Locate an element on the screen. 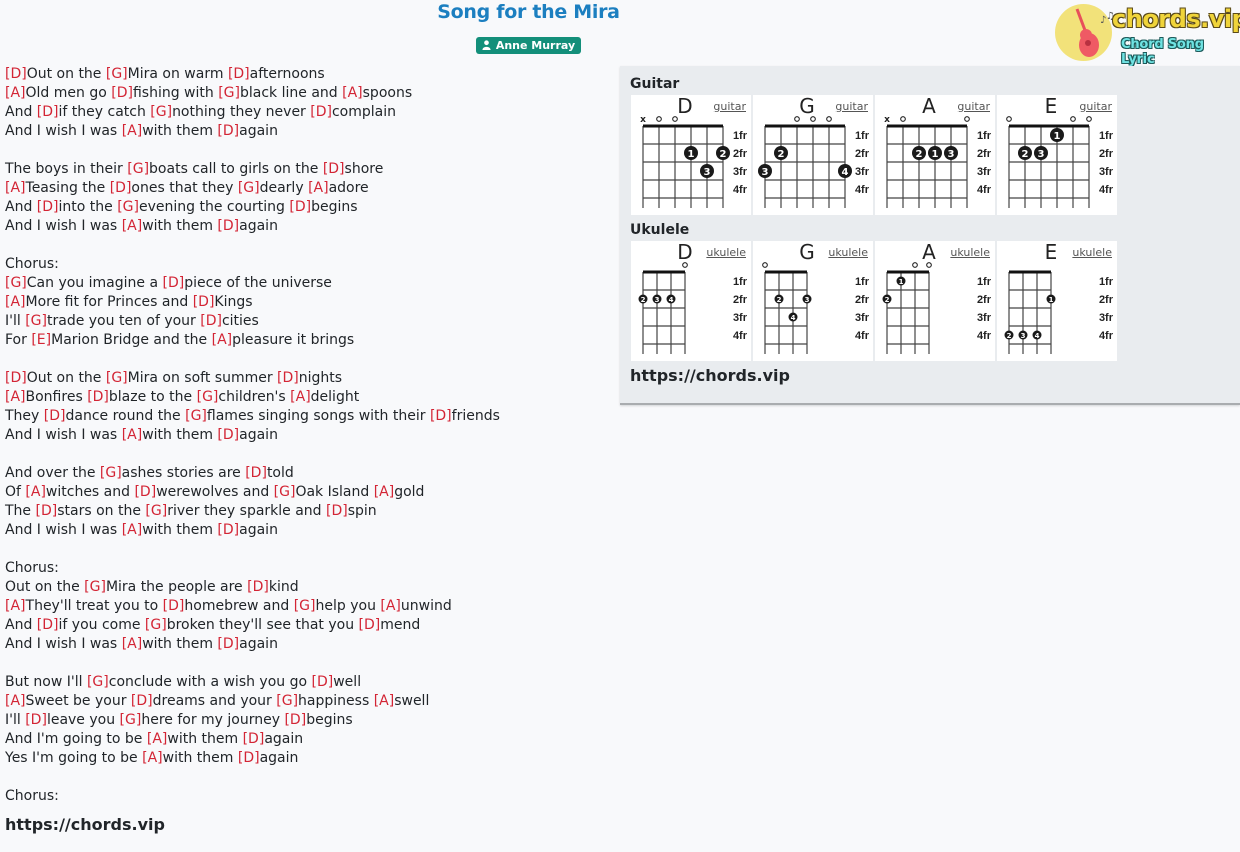 This screenshot has width=1240, height=852. artist-badge: Anne Murray is located at coordinates (528, 45).